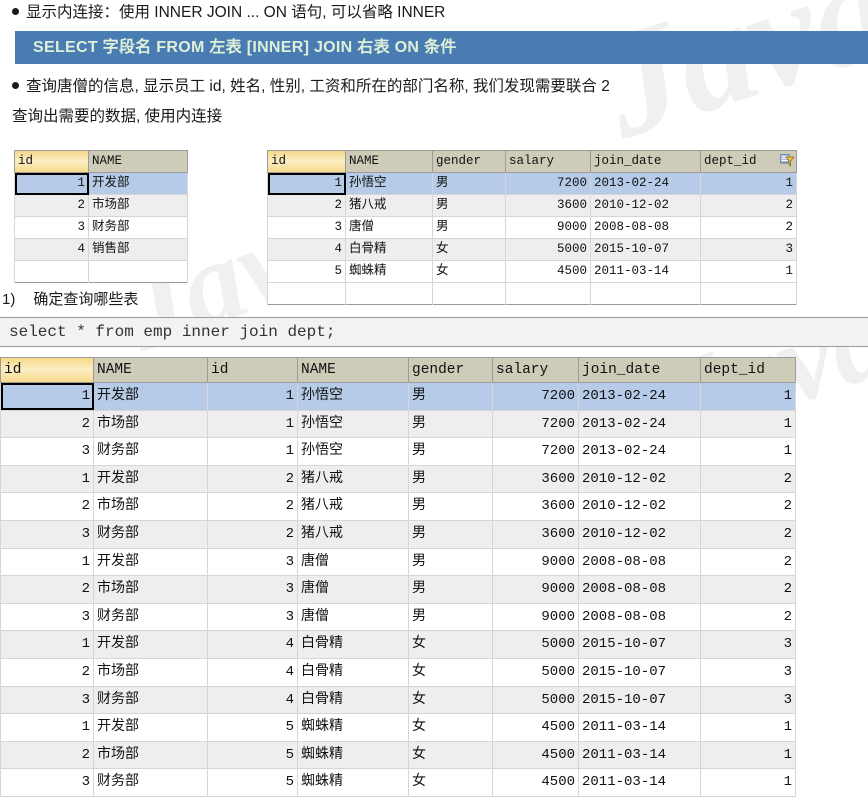  I want to click on table-row: 1 开发部, so click(101, 183).